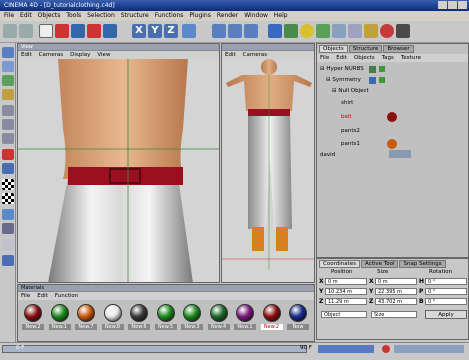 This screenshot has height=360, width=469. I want to click on material-swatch: New, so click(298, 320).